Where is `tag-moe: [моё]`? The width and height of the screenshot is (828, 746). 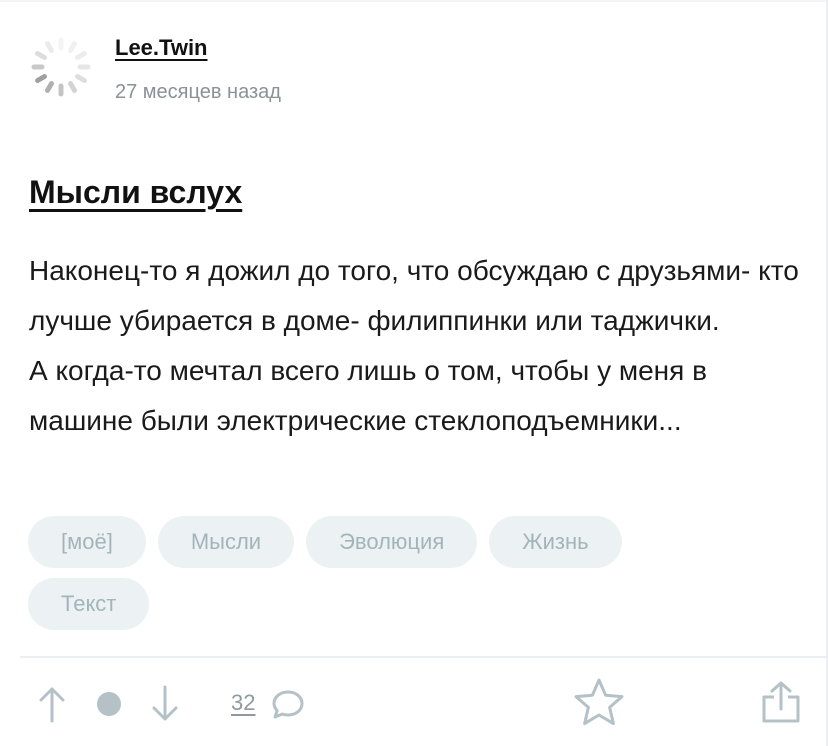
tag-moe: [моё] is located at coordinates (87, 542).